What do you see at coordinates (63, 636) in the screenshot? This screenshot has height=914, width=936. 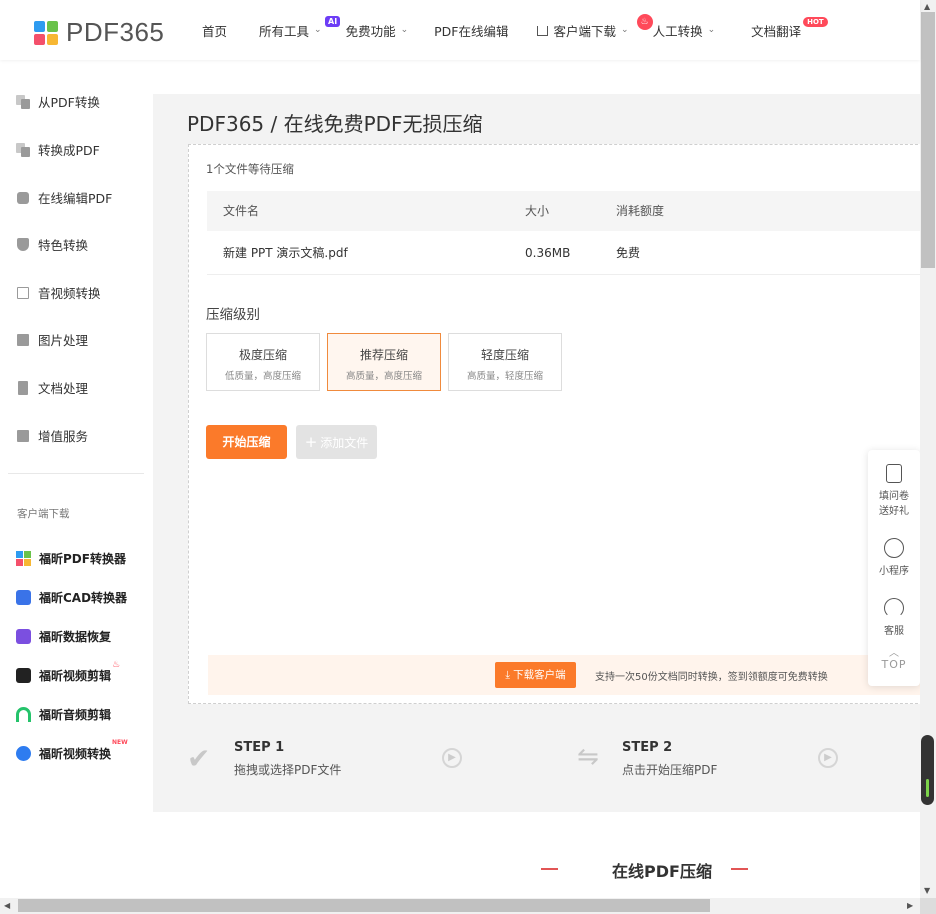 I see `download-item-recovery: 福昕数据恢复` at bounding box center [63, 636].